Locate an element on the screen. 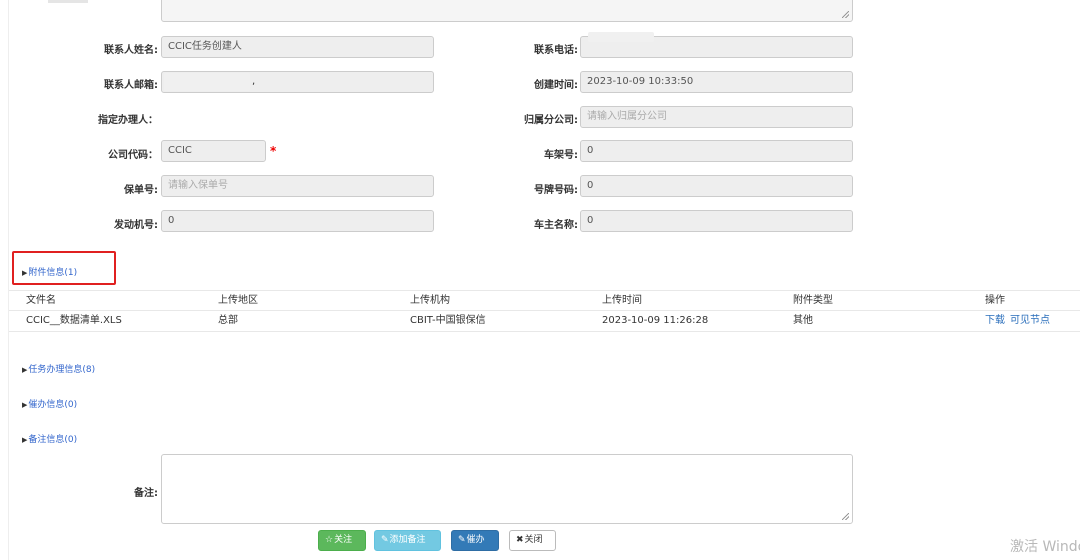 This screenshot has width=1080, height=560. section-reminders-toggle: ▶催办信息(0) is located at coordinates (49, 403).